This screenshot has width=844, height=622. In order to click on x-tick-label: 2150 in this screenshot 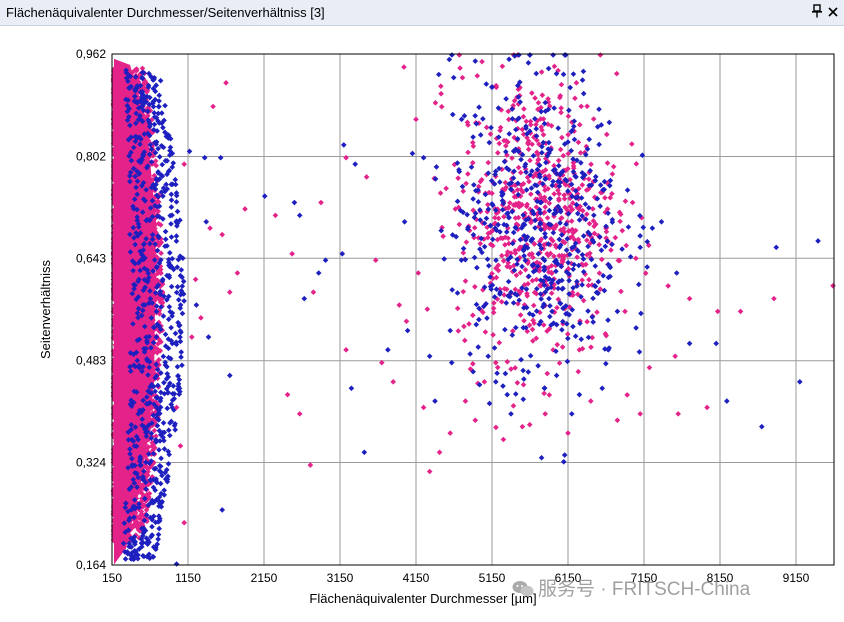, I will do `click(264, 578)`.